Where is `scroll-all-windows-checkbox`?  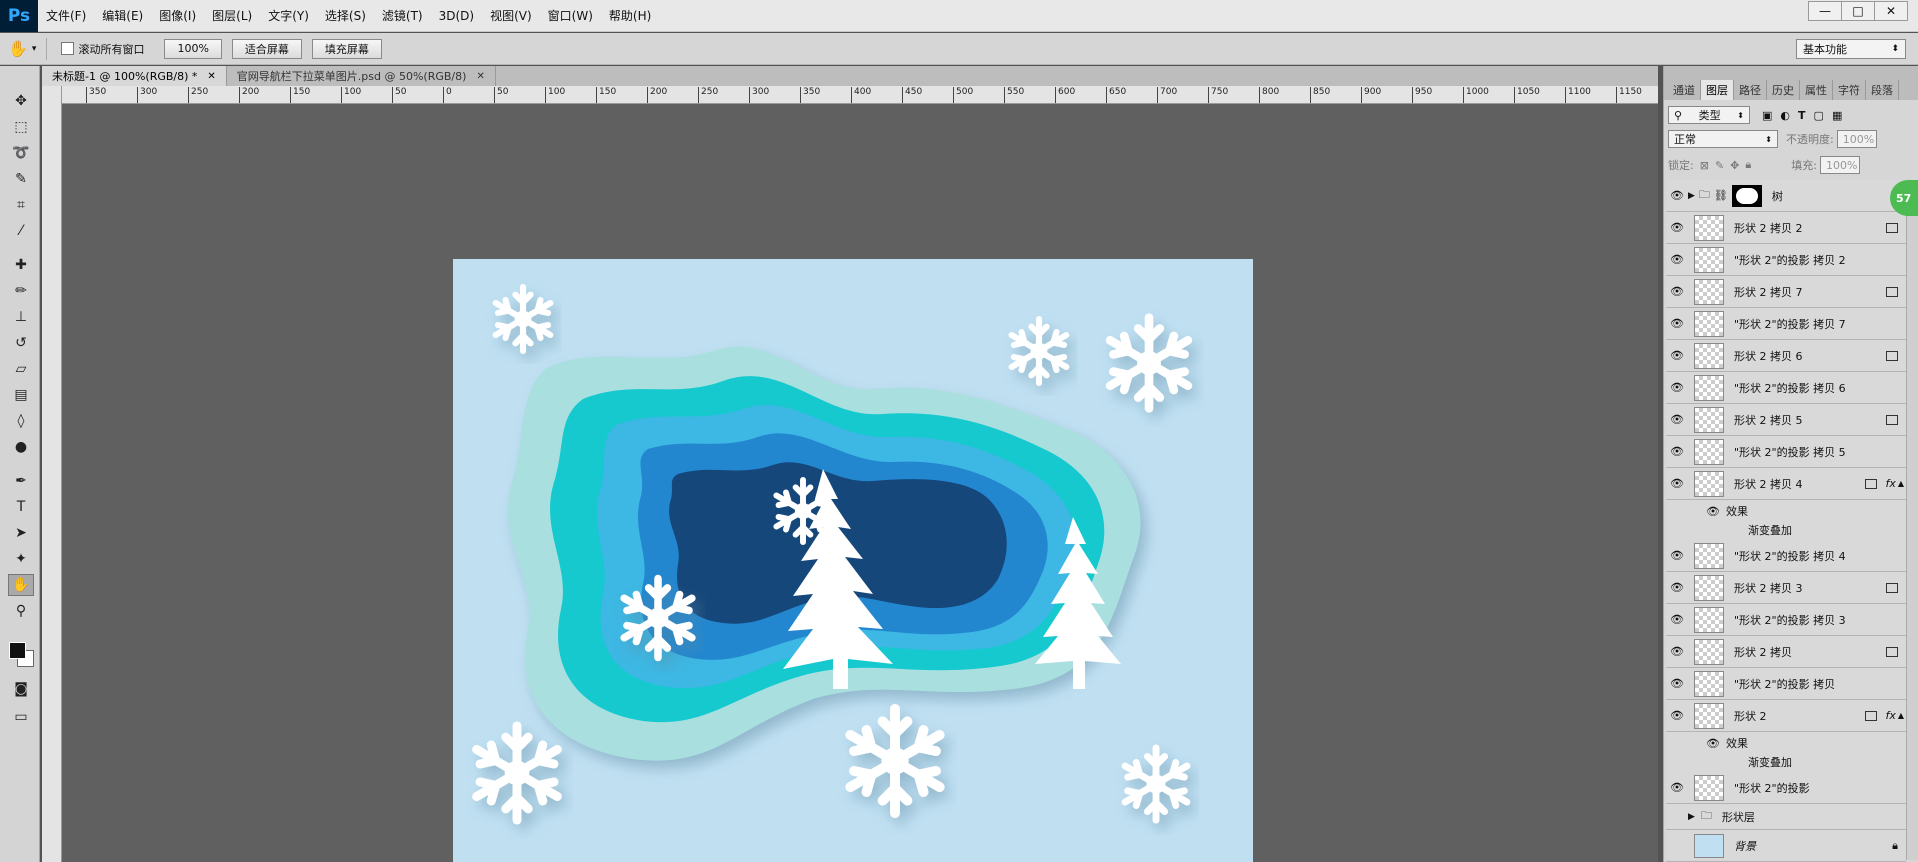
scroll-all-windows-checkbox is located at coordinates (68, 48).